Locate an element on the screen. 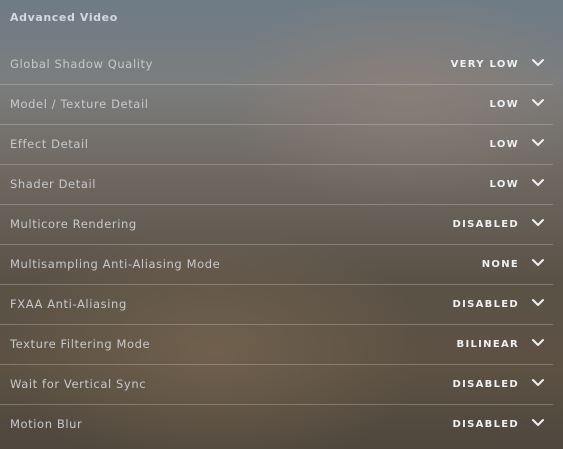  setting-value-dropdown: NONE is located at coordinates (500, 264).